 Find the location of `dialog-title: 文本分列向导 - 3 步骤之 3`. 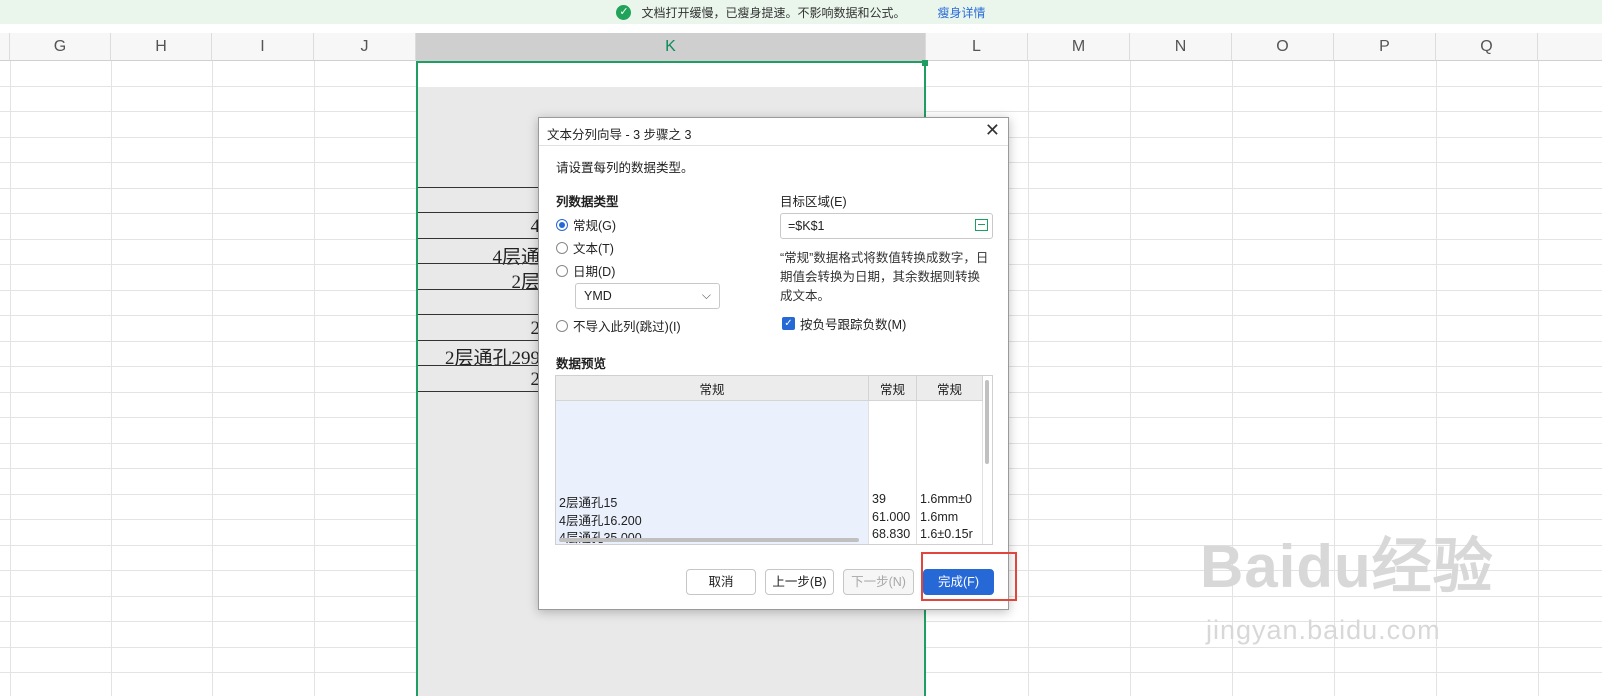

dialog-title: 文本分列向导 - 3 步骤之 3 is located at coordinates (619, 135).